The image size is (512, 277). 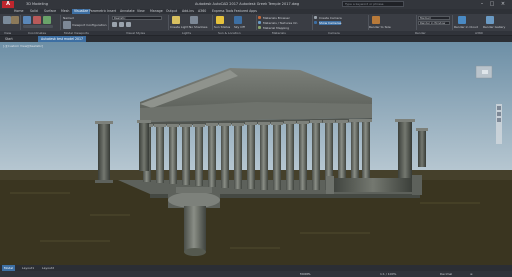 What do you see at coordinates (466, 27) in the screenshot?
I see `render-in-cloud-label: Render in Cloud` at bounding box center [466, 27].